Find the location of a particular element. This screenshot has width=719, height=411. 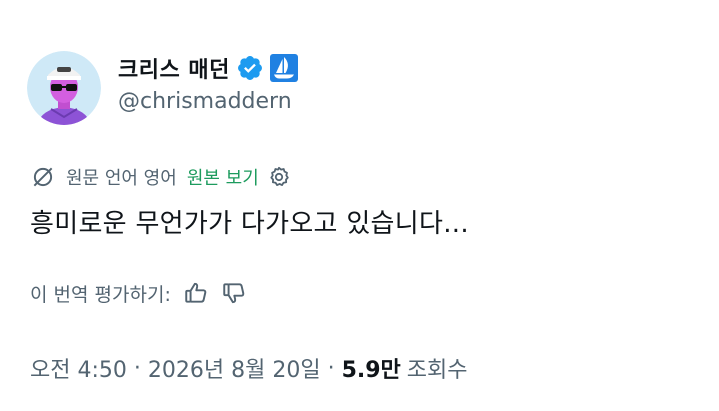

tweet-meta-row: 오전 4:50 · 2026년 8월 20일 · 5.9만 조회수 is located at coordinates (249, 368).